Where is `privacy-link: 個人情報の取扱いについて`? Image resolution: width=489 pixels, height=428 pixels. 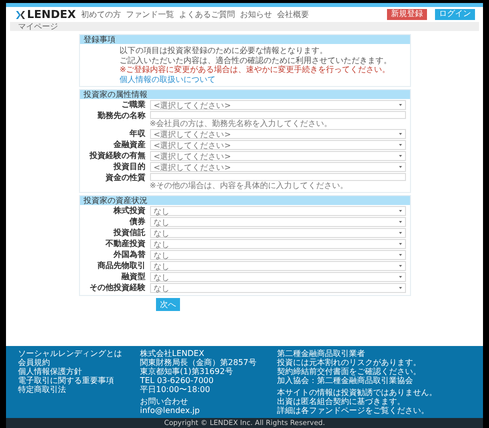 privacy-link: 個人情報の取扱いについて is located at coordinates (265, 79).